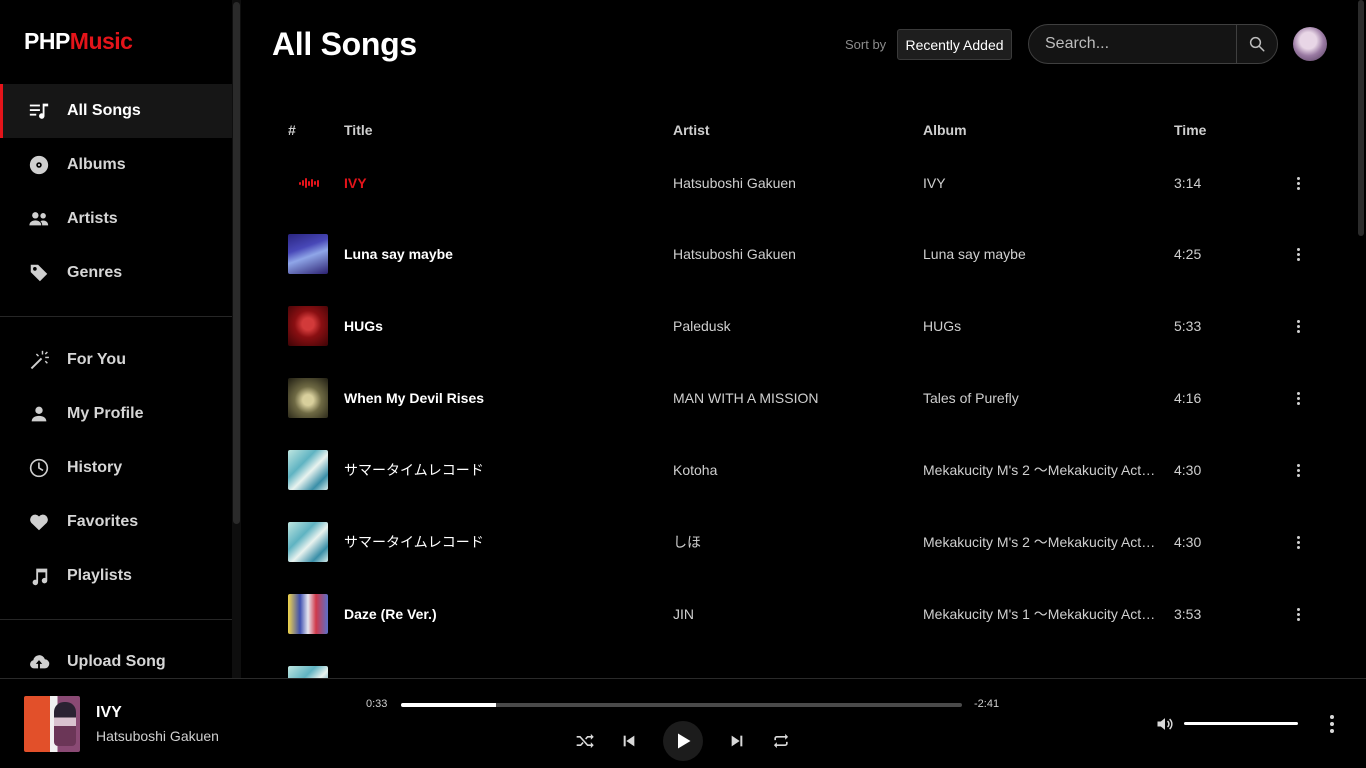  Describe the element at coordinates (236, 263) in the screenshot. I see `sidebar-scrollbar-thumb` at that location.